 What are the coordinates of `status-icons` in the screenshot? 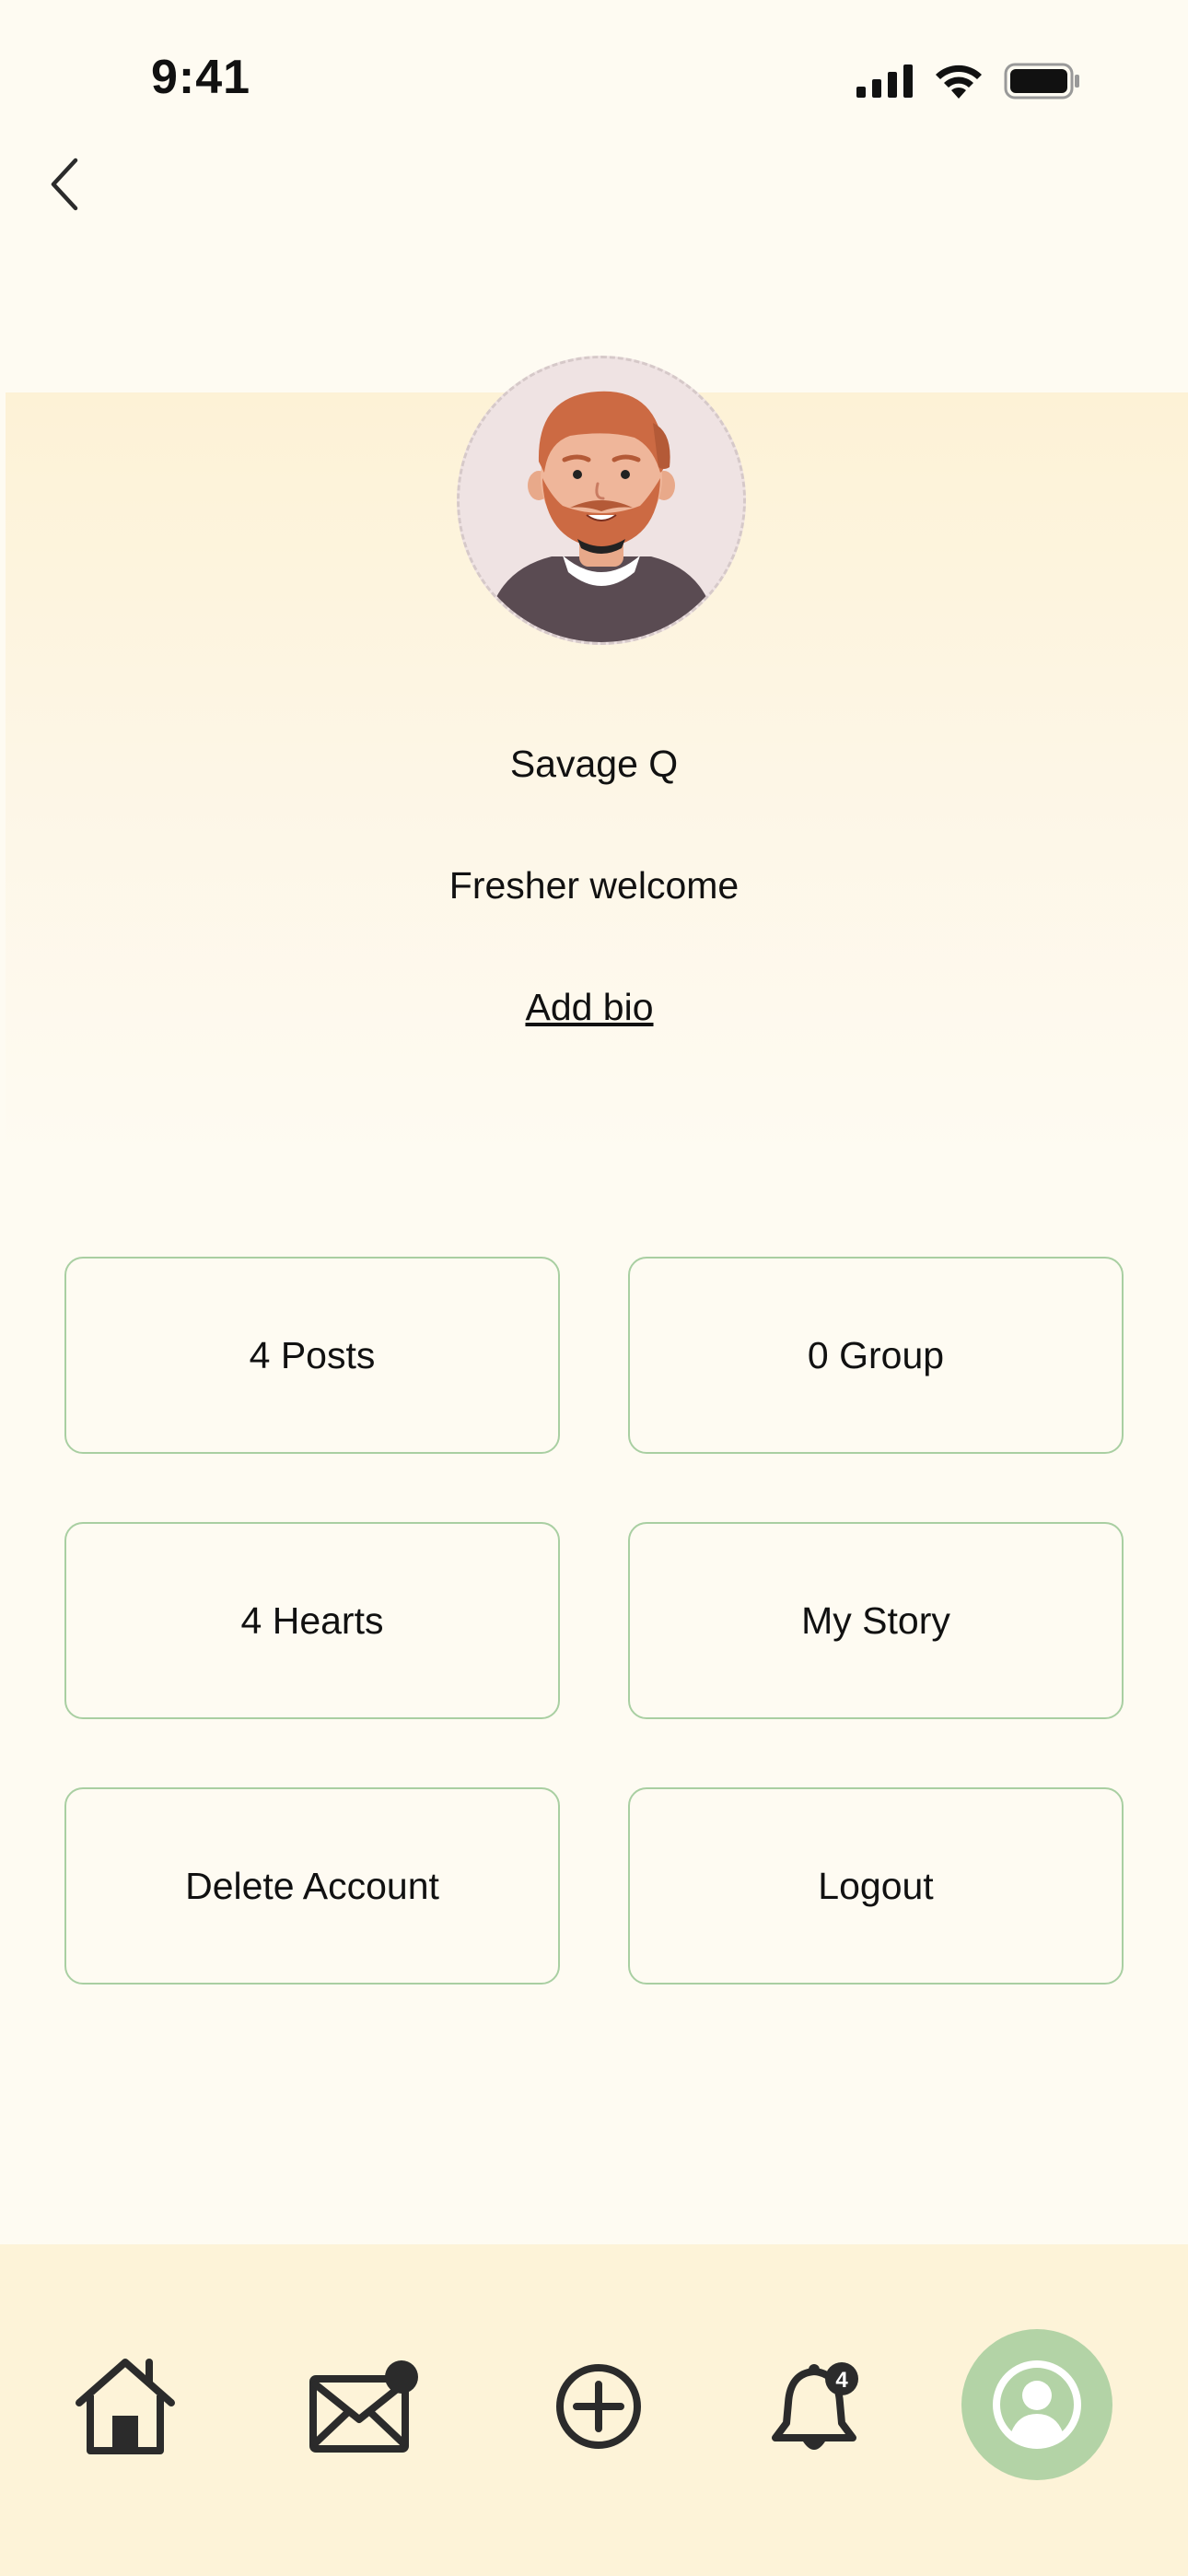 It's located at (968, 81).